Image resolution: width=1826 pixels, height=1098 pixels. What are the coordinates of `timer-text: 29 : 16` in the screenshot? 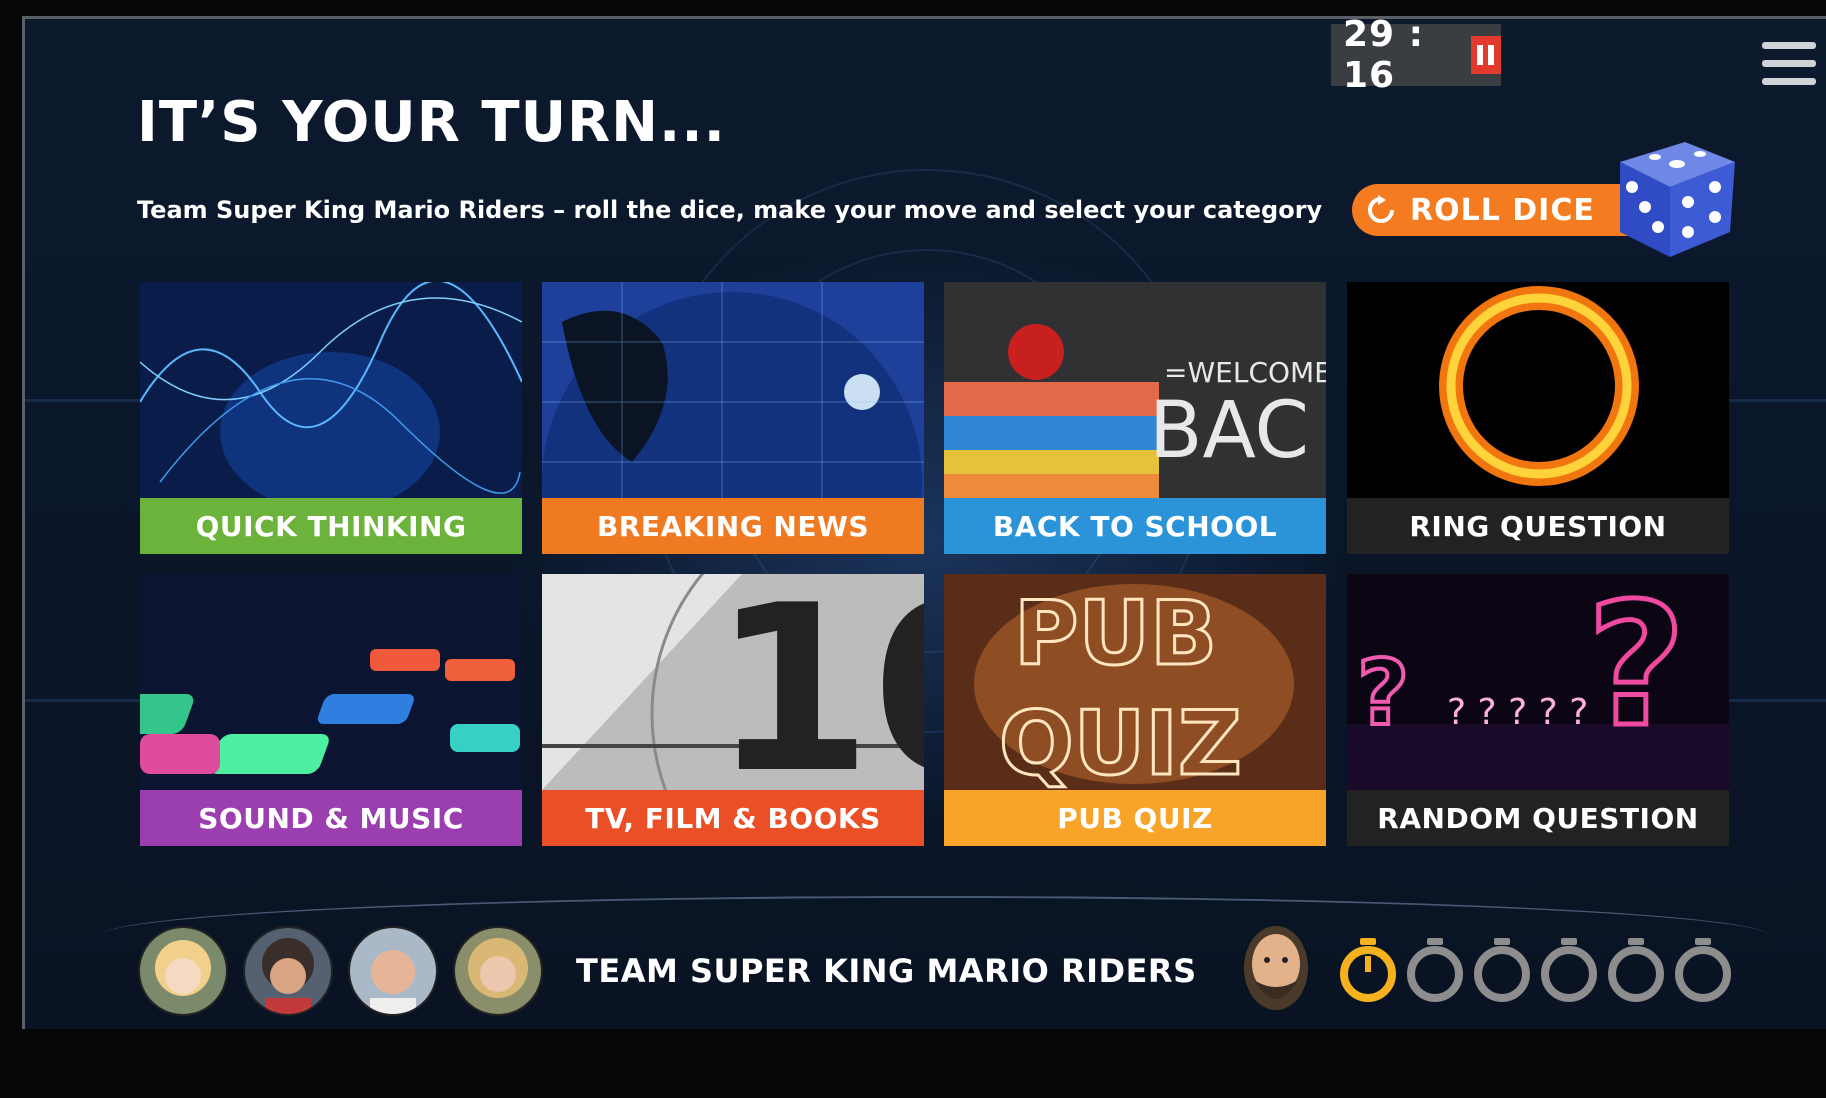 It's located at (1384, 55).